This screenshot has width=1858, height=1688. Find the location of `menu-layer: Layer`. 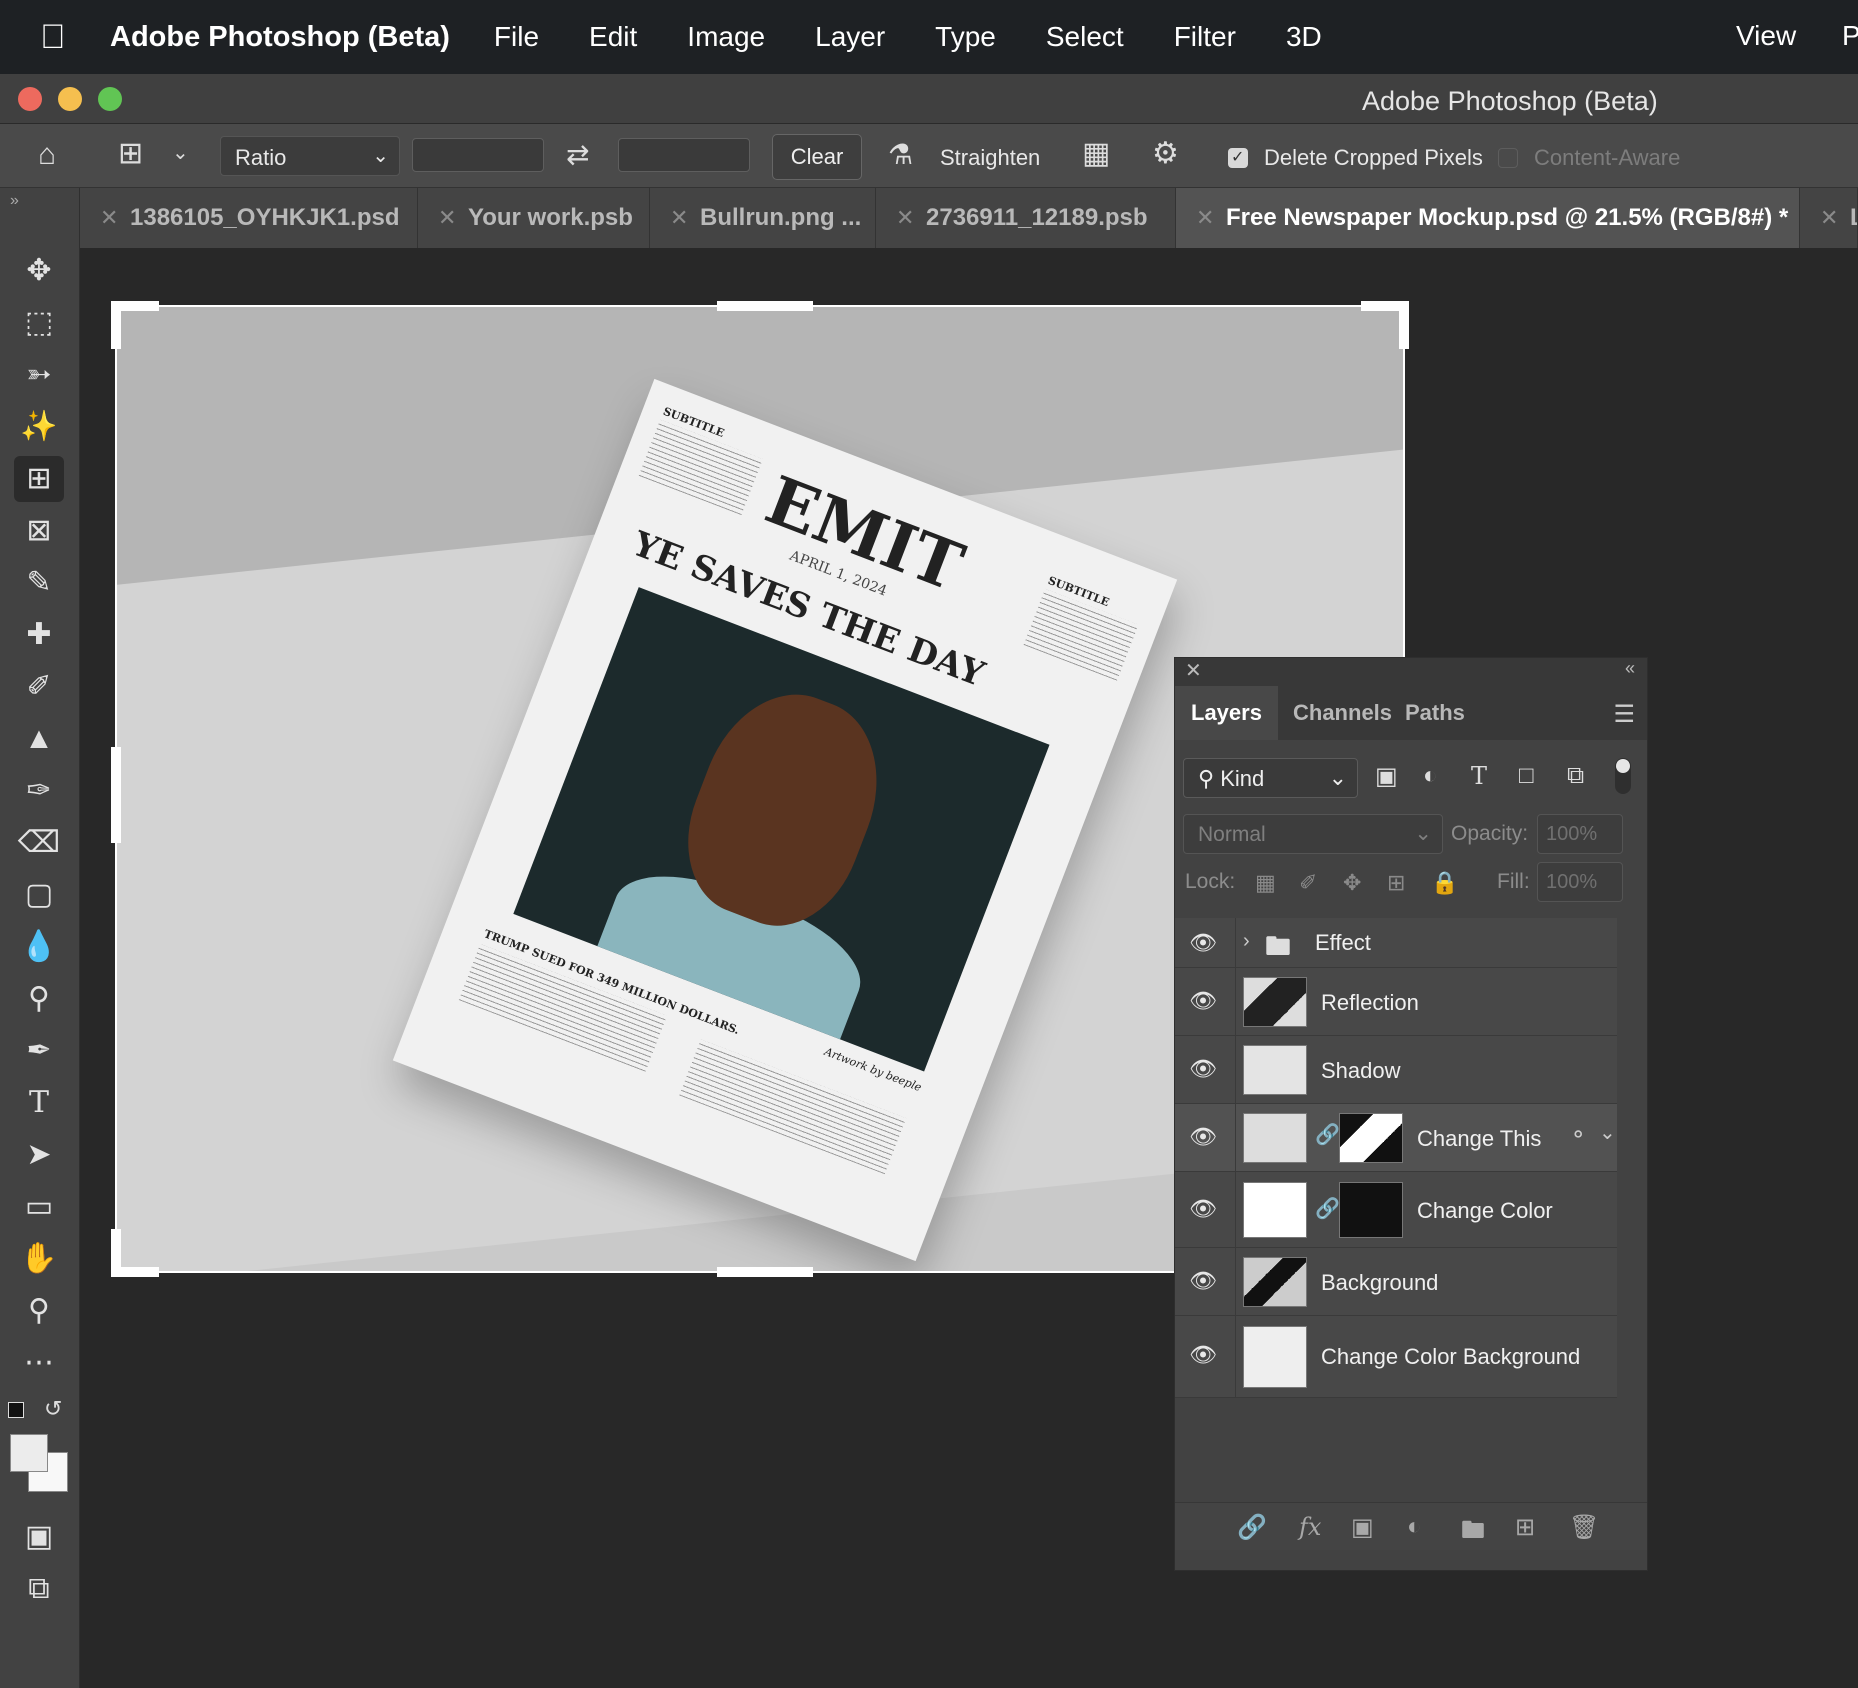

menu-layer: Layer is located at coordinates (850, 37).